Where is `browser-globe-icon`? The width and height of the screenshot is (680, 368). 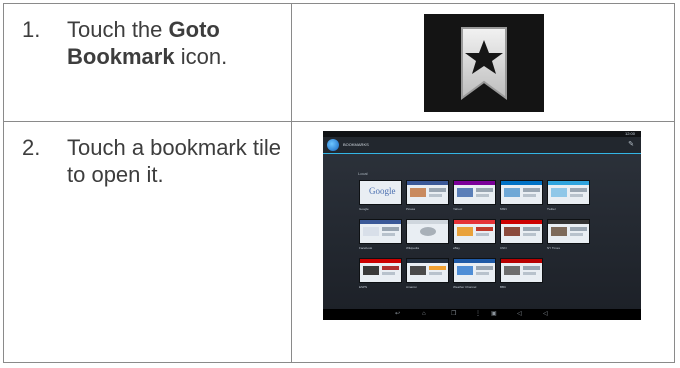
browser-globe-icon is located at coordinates (333, 145).